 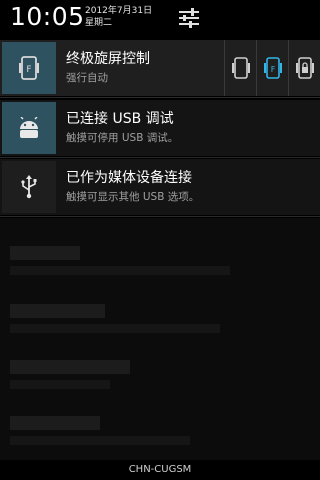 What do you see at coordinates (99, 23) in the screenshot?
I see `weekday: 星期二` at bounding box center [99, 23].